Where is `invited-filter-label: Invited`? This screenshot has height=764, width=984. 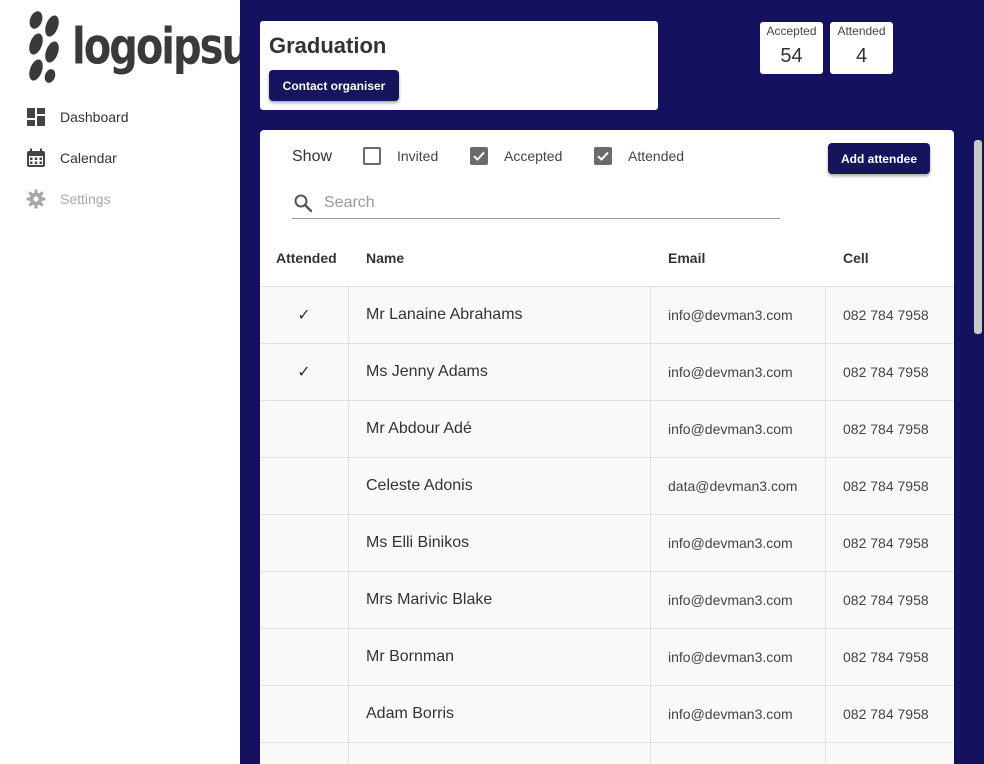
invited-filter-label: Invited is located at coordinates (418, 156).